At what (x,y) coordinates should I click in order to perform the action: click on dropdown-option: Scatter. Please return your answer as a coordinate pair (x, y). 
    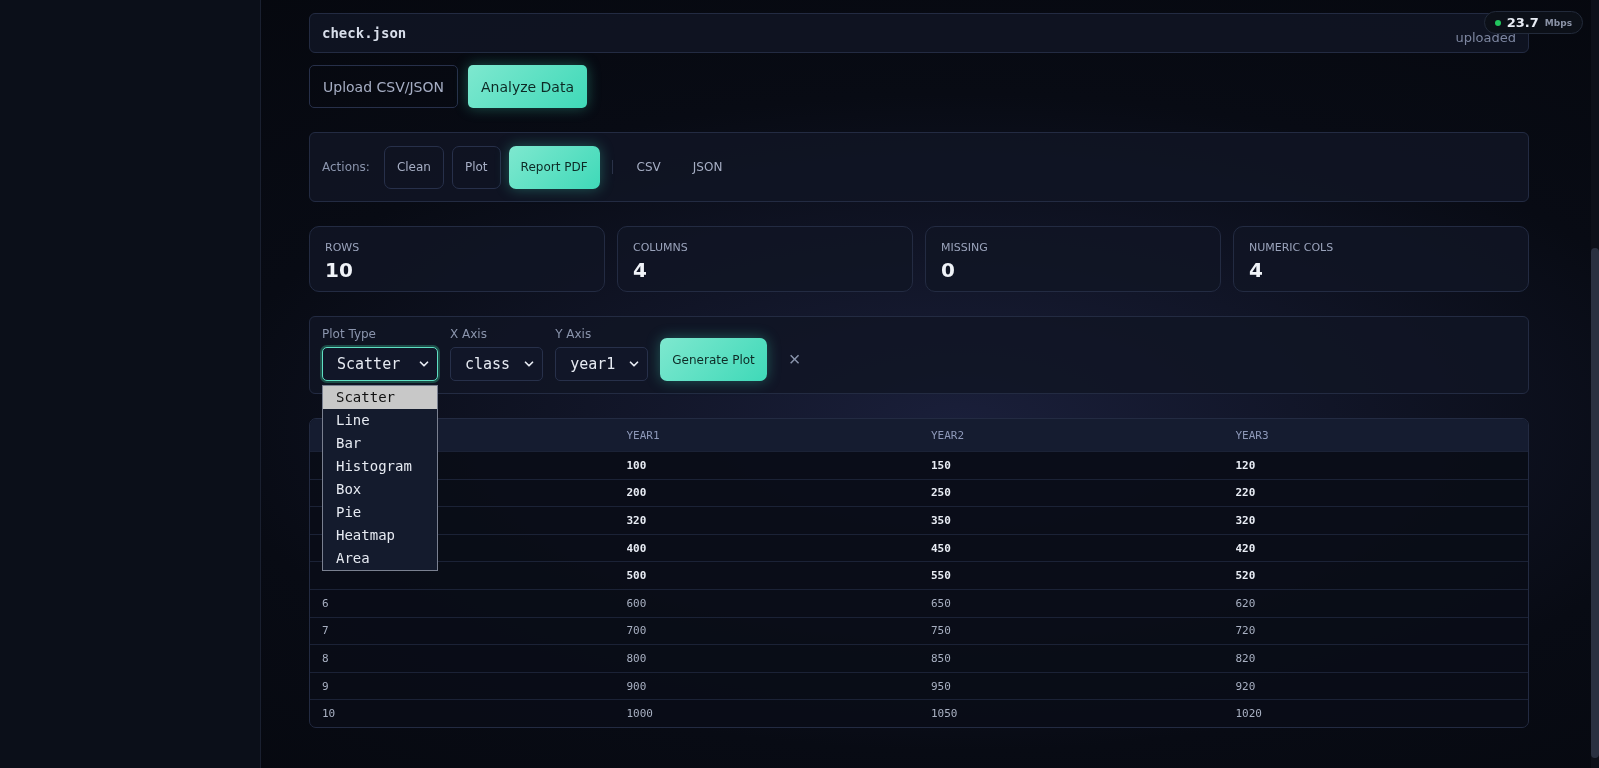
    Looking at the image, I should click on (380, 397).